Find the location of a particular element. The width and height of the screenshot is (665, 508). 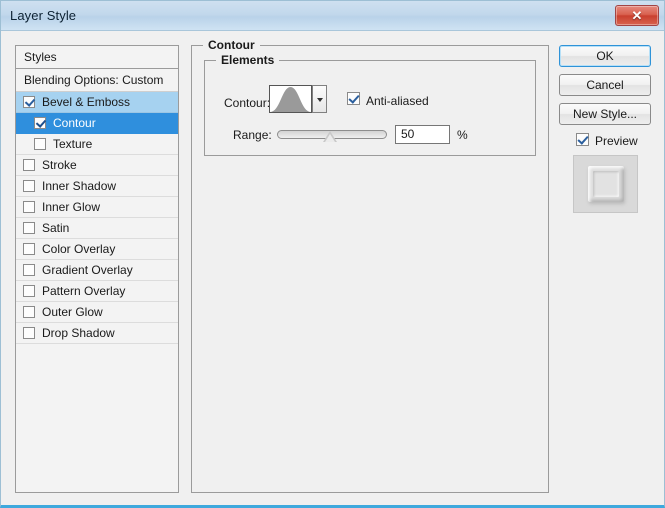

style-row-label: Satin is located at coordinates (56, 228).